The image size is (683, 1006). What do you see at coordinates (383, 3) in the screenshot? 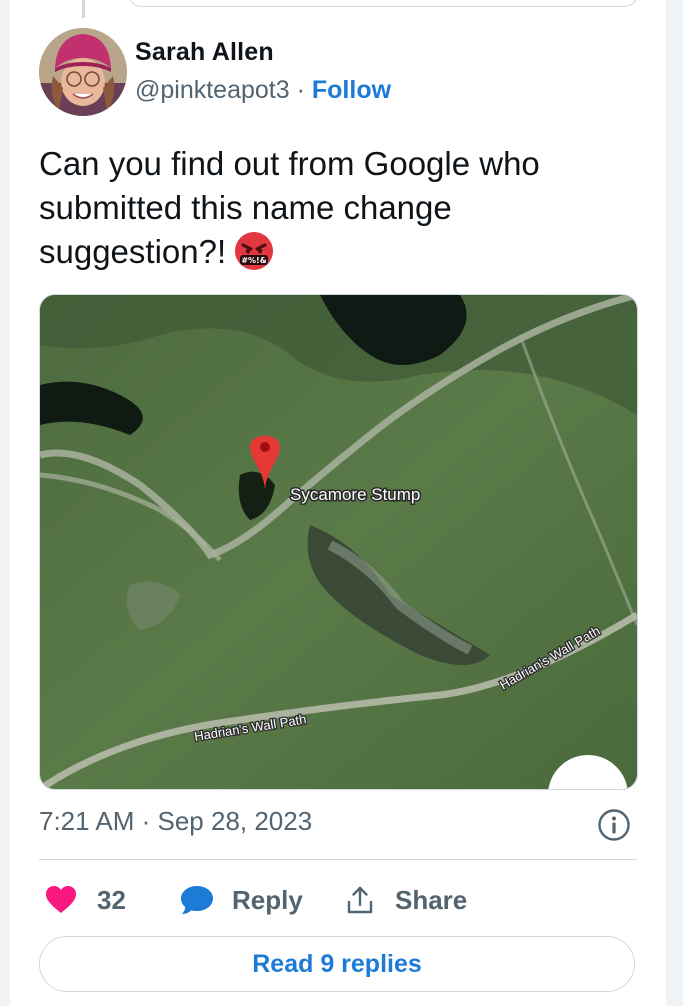
I see `previous-button-edge` at bounding box center [383, 3].